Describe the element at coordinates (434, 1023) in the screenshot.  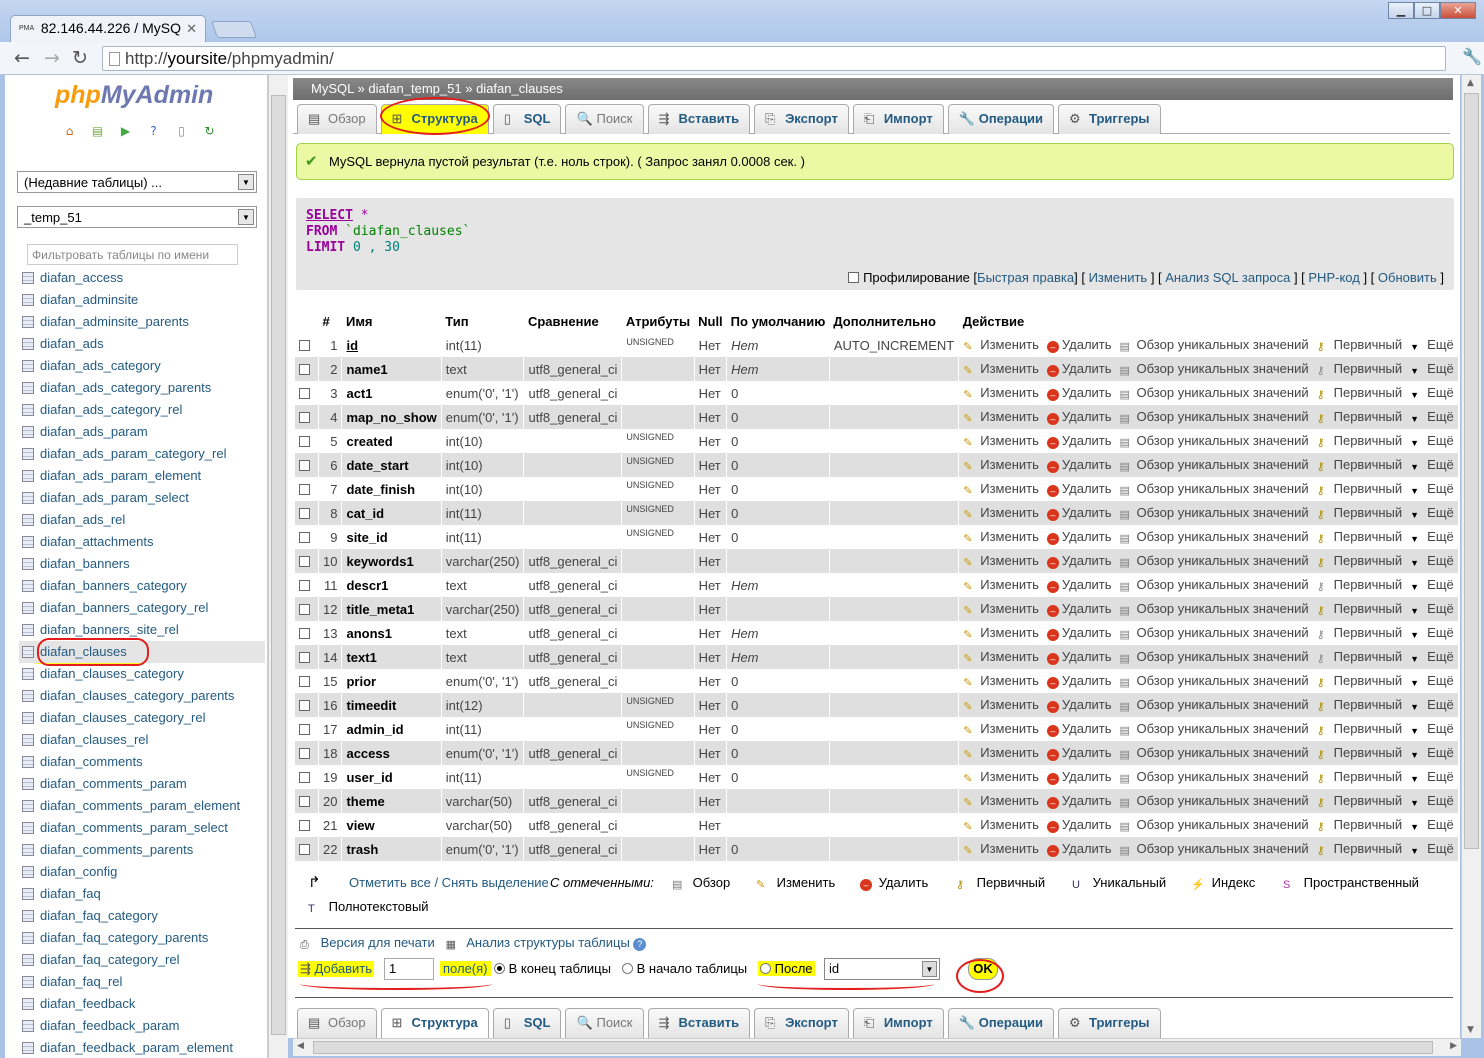
I see `tab-structure: ⊞ Структура` at that location.